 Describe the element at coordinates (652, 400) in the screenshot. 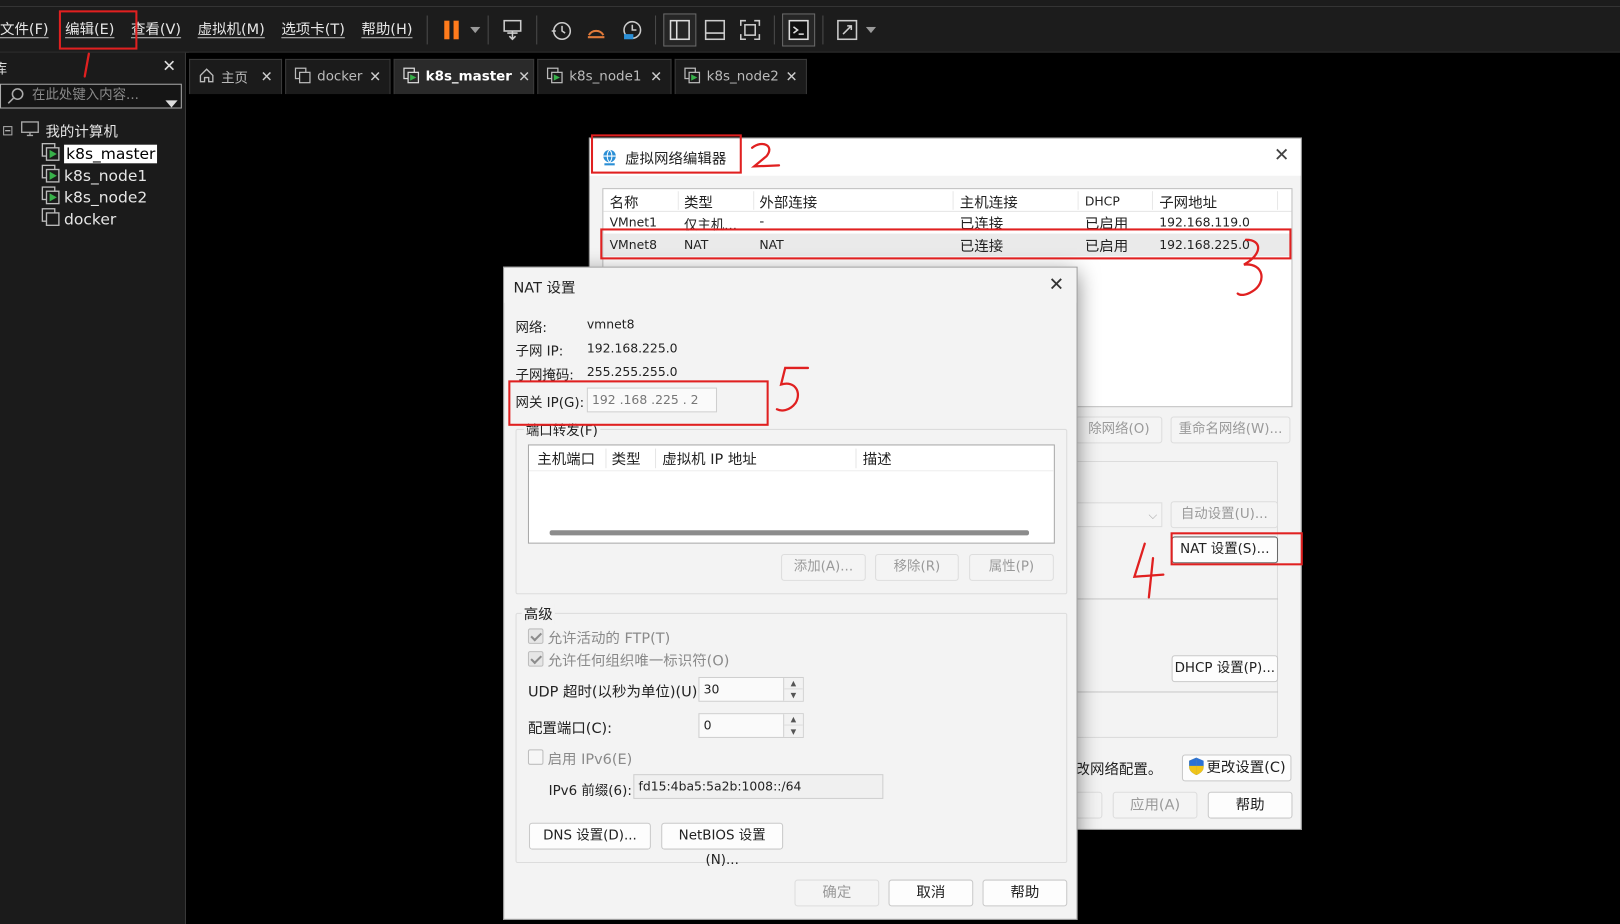

I see `gateway-ip-input: 192 .168 .225 . 2` at that location.